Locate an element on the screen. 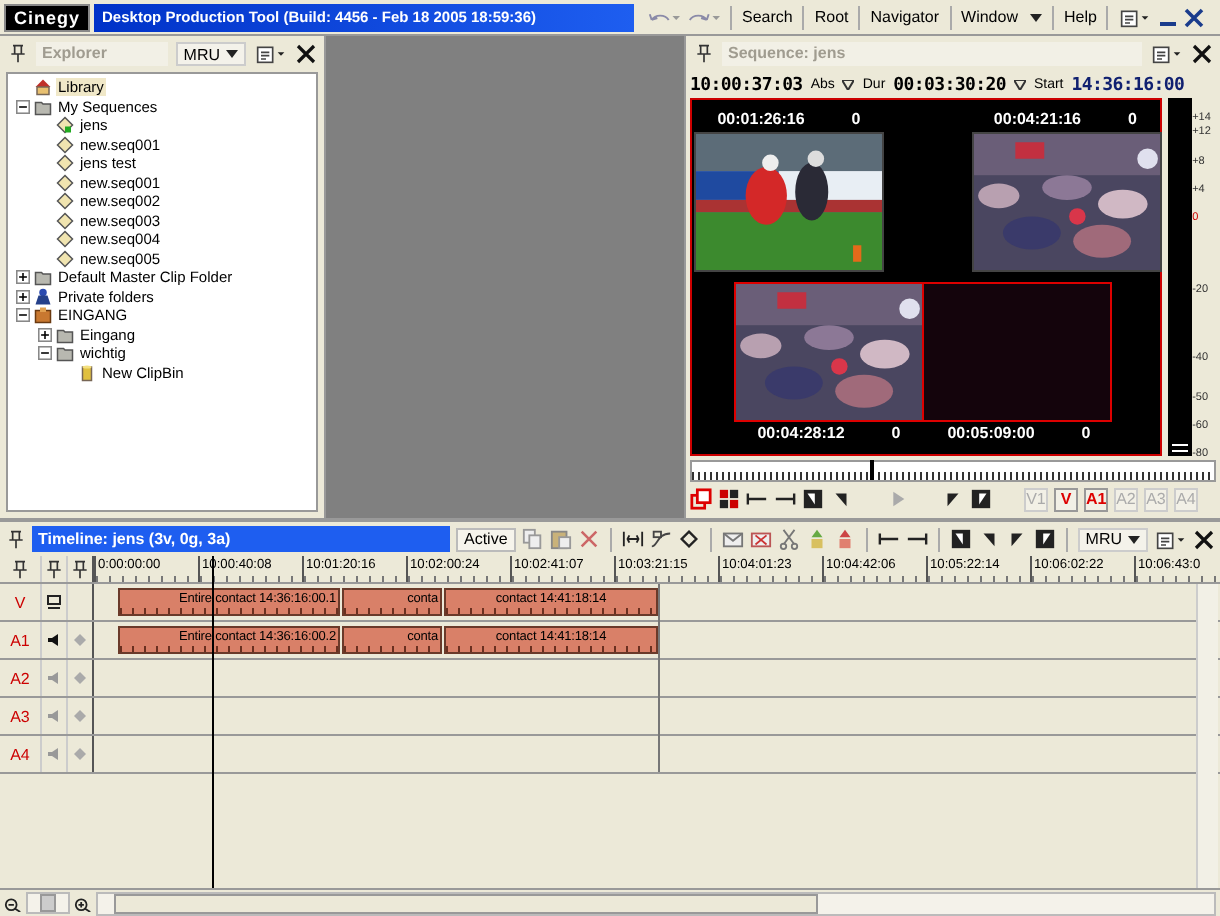 The image size is (1220, 916). zoom-slider is located at coordinates (48, 903).